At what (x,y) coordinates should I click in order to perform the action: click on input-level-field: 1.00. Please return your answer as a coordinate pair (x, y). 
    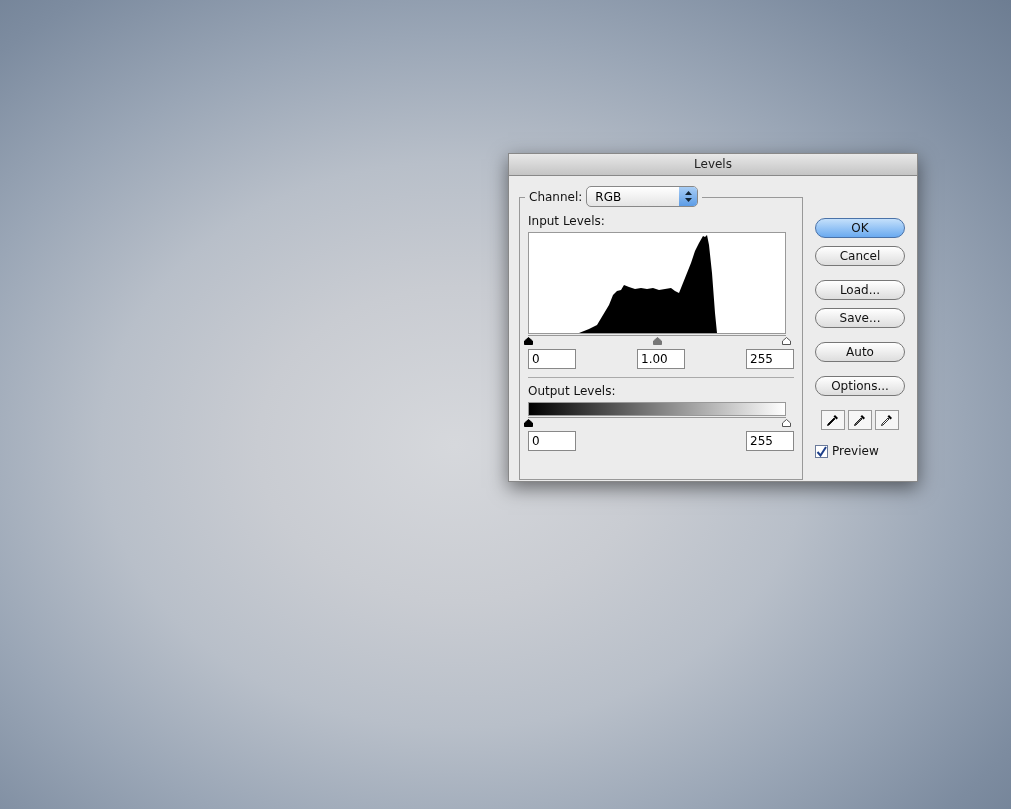
    Looking at the image, I should click on (661, 359).